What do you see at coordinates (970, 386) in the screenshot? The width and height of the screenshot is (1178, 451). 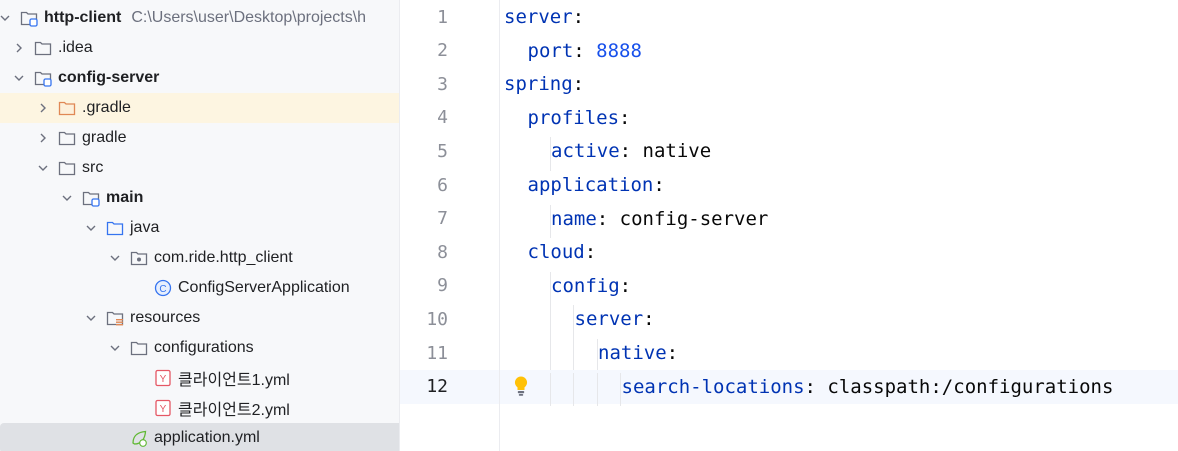 I see `yaml-value: classpath:/configurations` at bounding box center [970, 386].